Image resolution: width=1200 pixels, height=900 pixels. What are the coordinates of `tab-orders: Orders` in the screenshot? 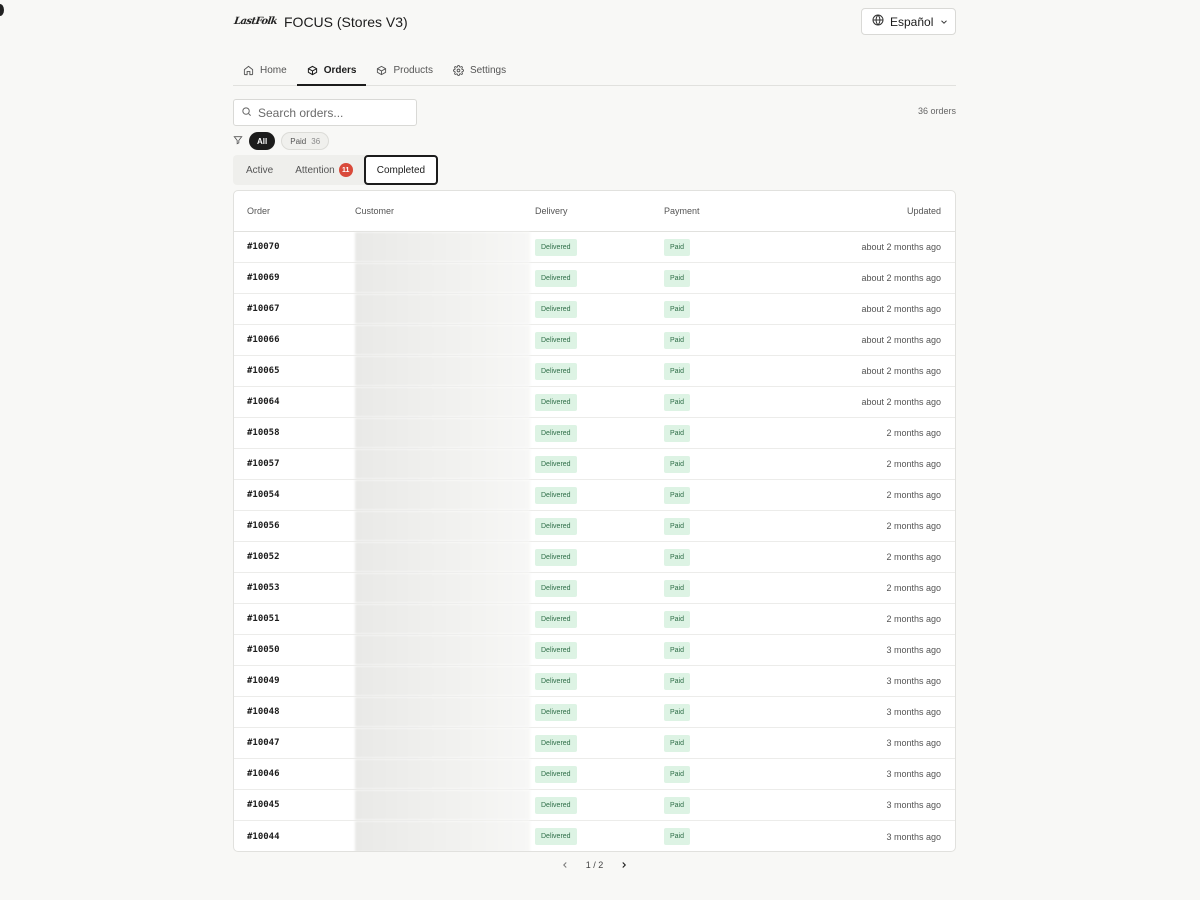 It's located at (331, 70).